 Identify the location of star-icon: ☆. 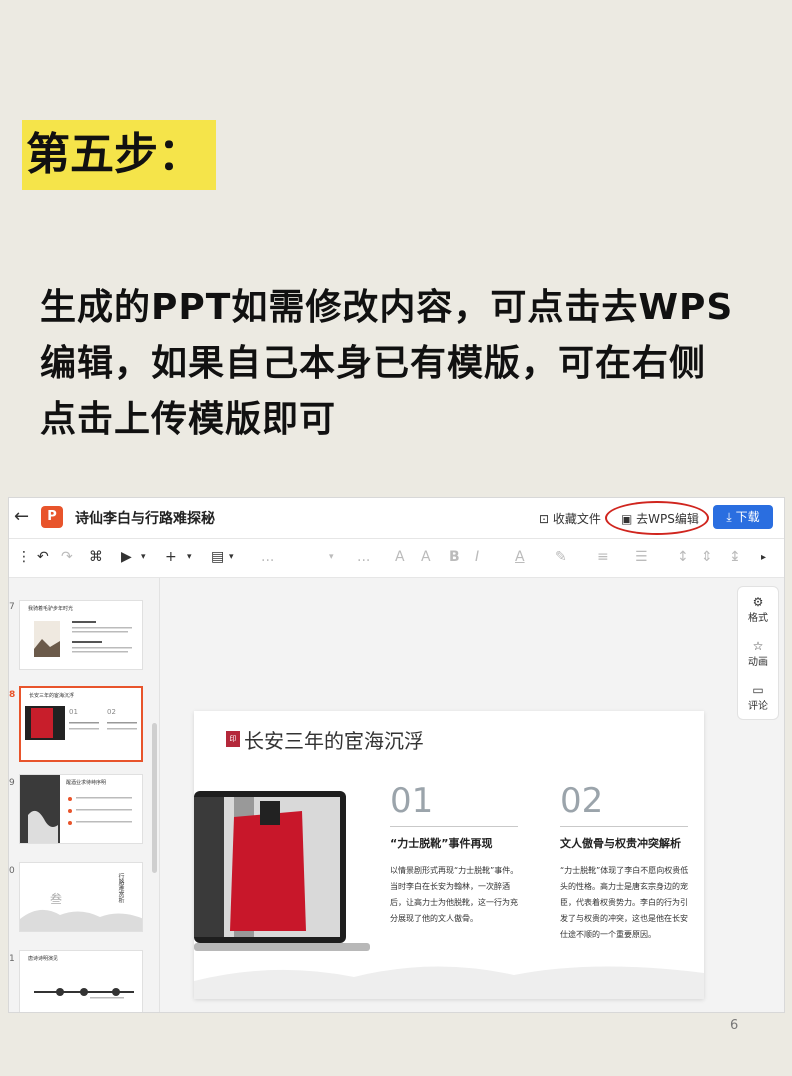
(758, 646).